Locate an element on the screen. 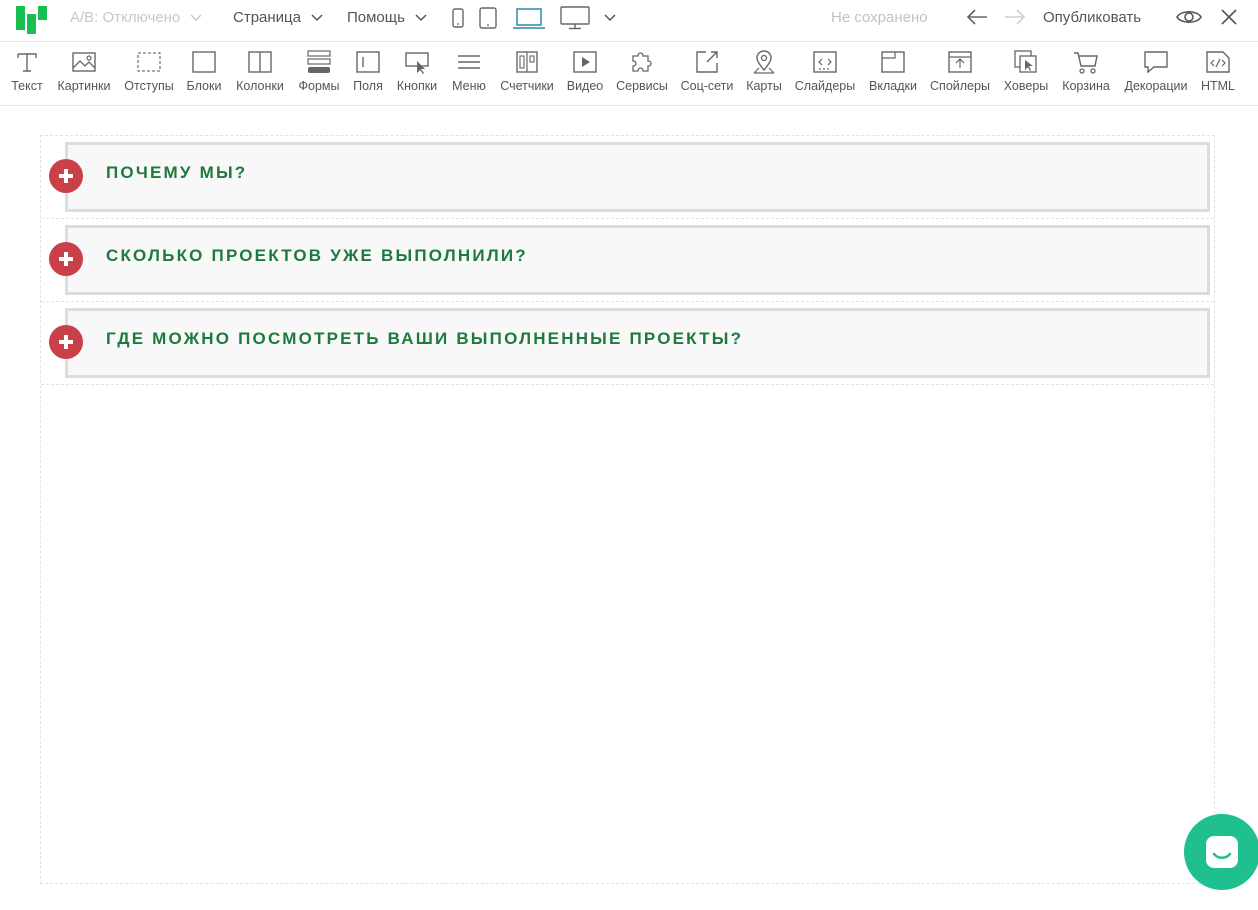 The width and height of the screenshot is (1258, 910). page-menu: Страница is located at coordinates (278, 18).